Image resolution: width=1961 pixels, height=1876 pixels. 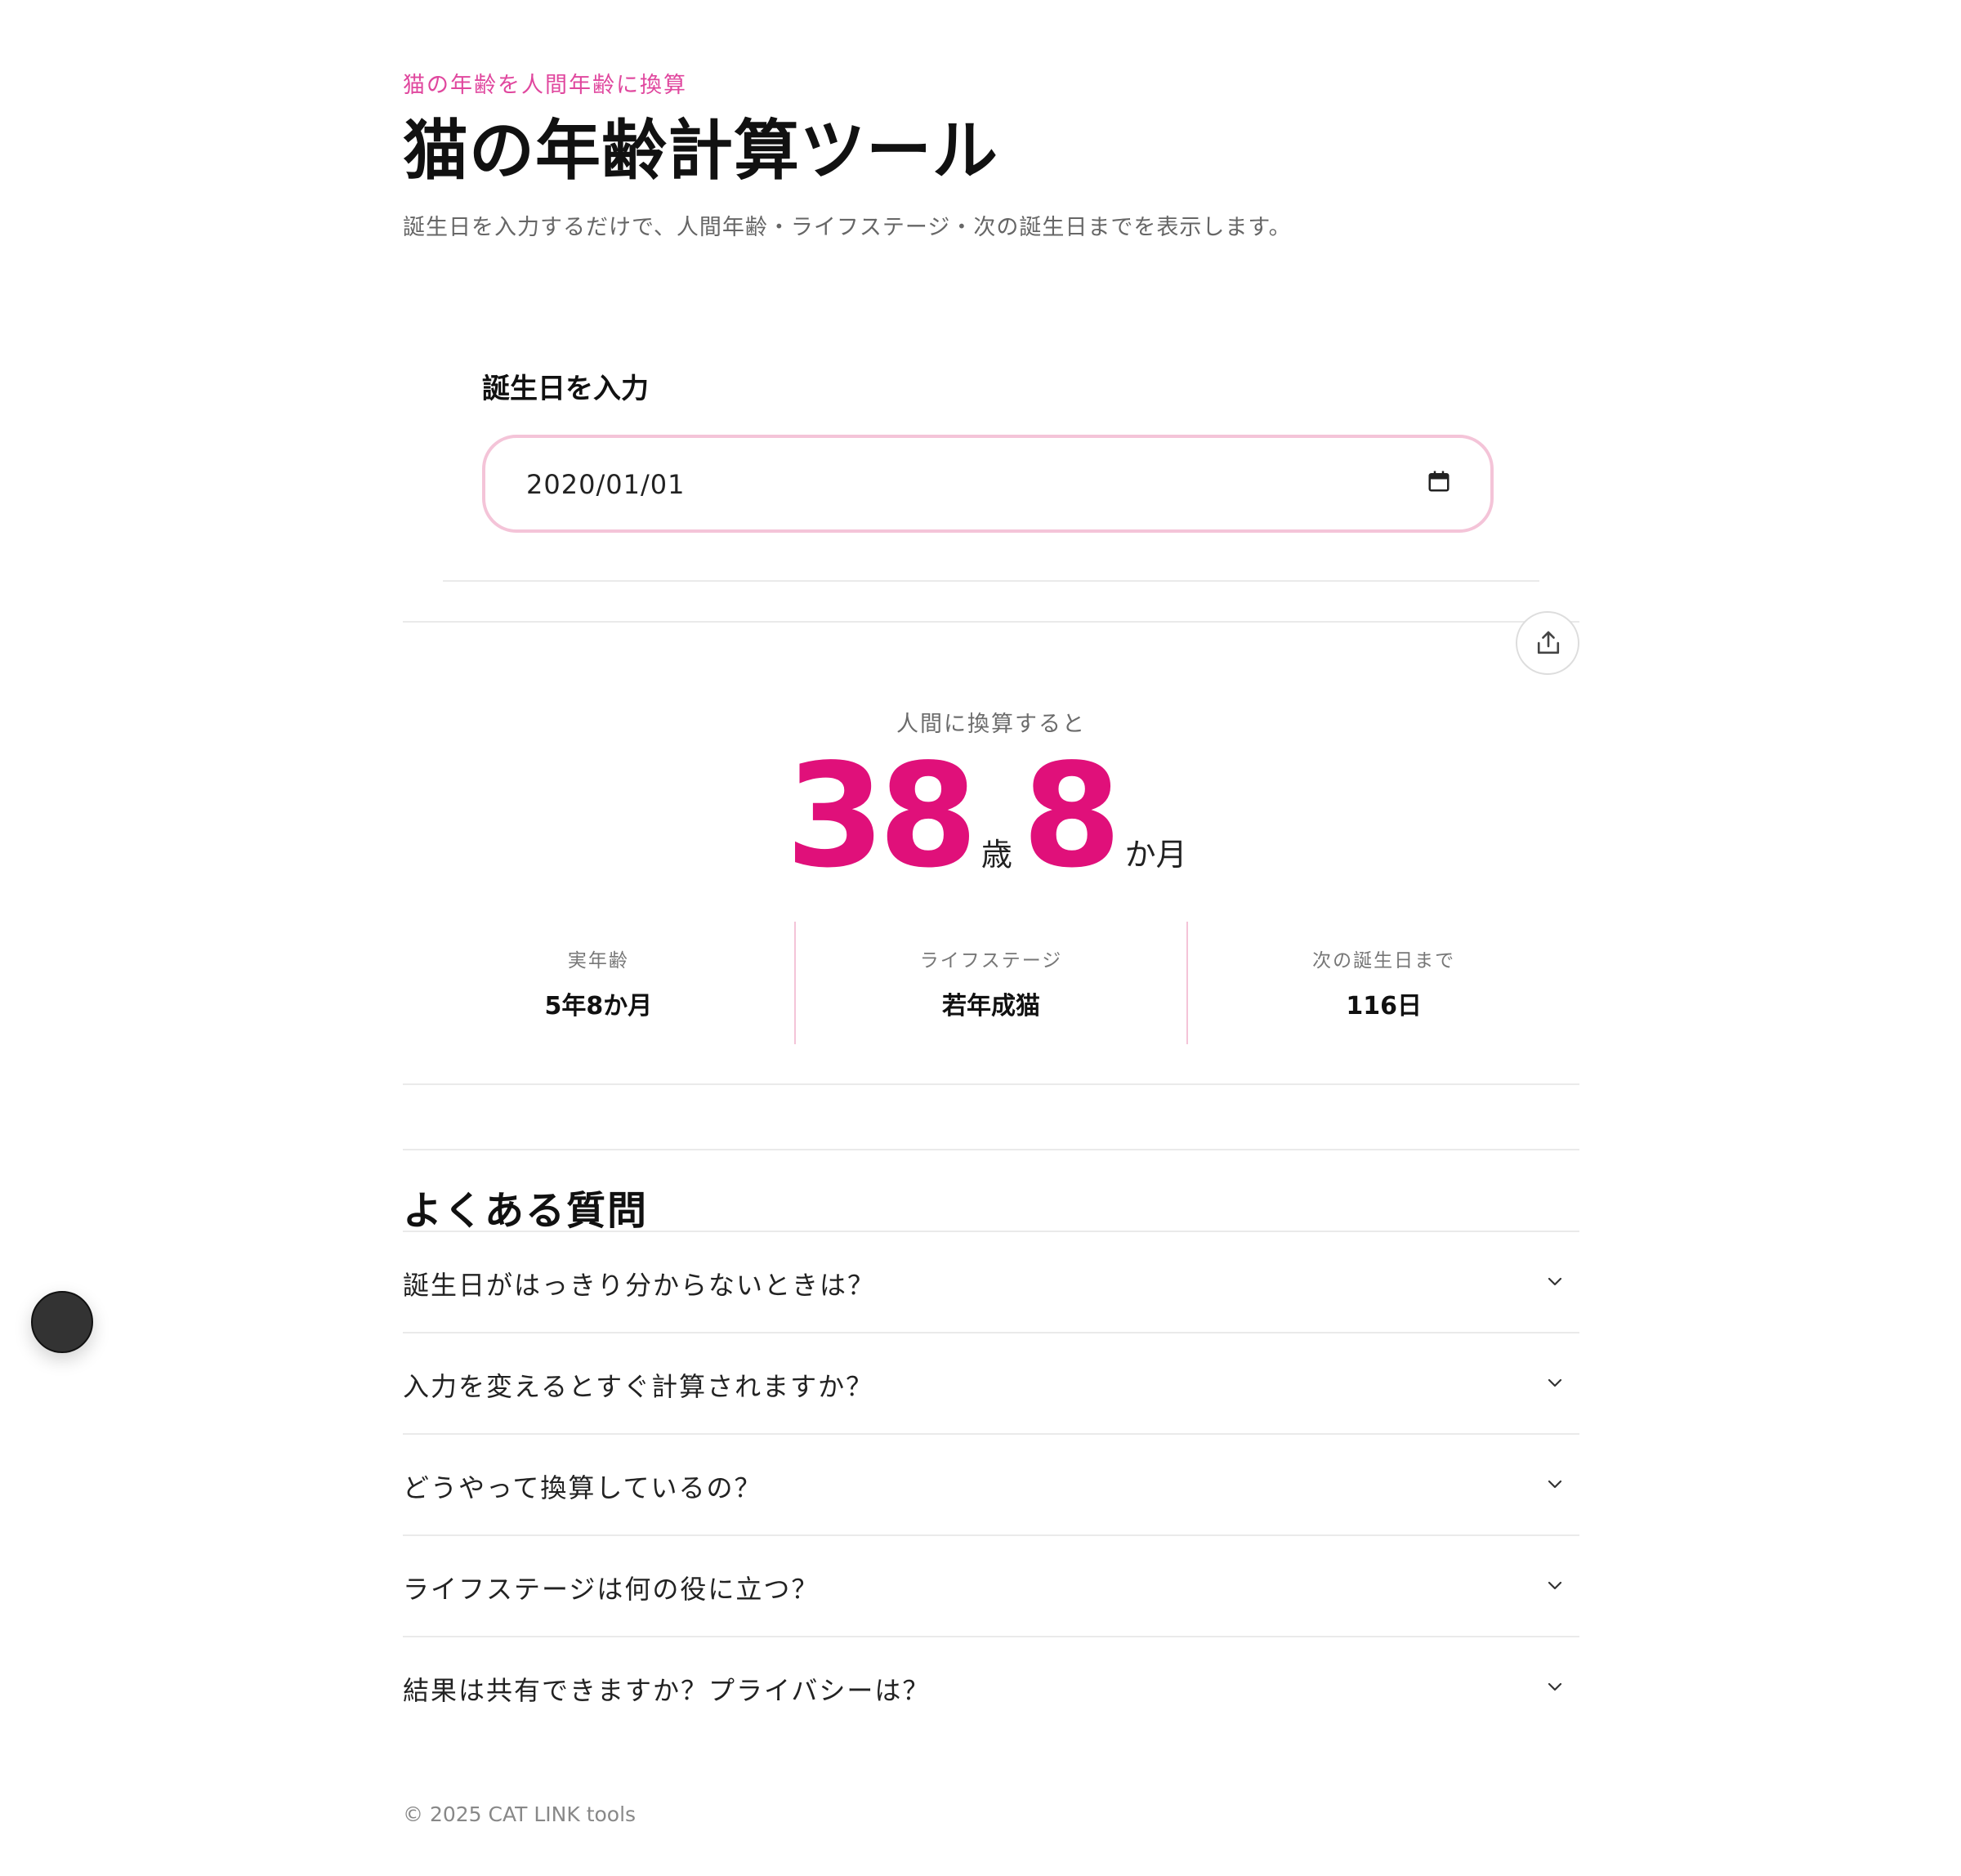 What do you see at coordinates (62, 1322) in the screenshot?
I see `floating-action-button` at bounding box center [62, 1322].